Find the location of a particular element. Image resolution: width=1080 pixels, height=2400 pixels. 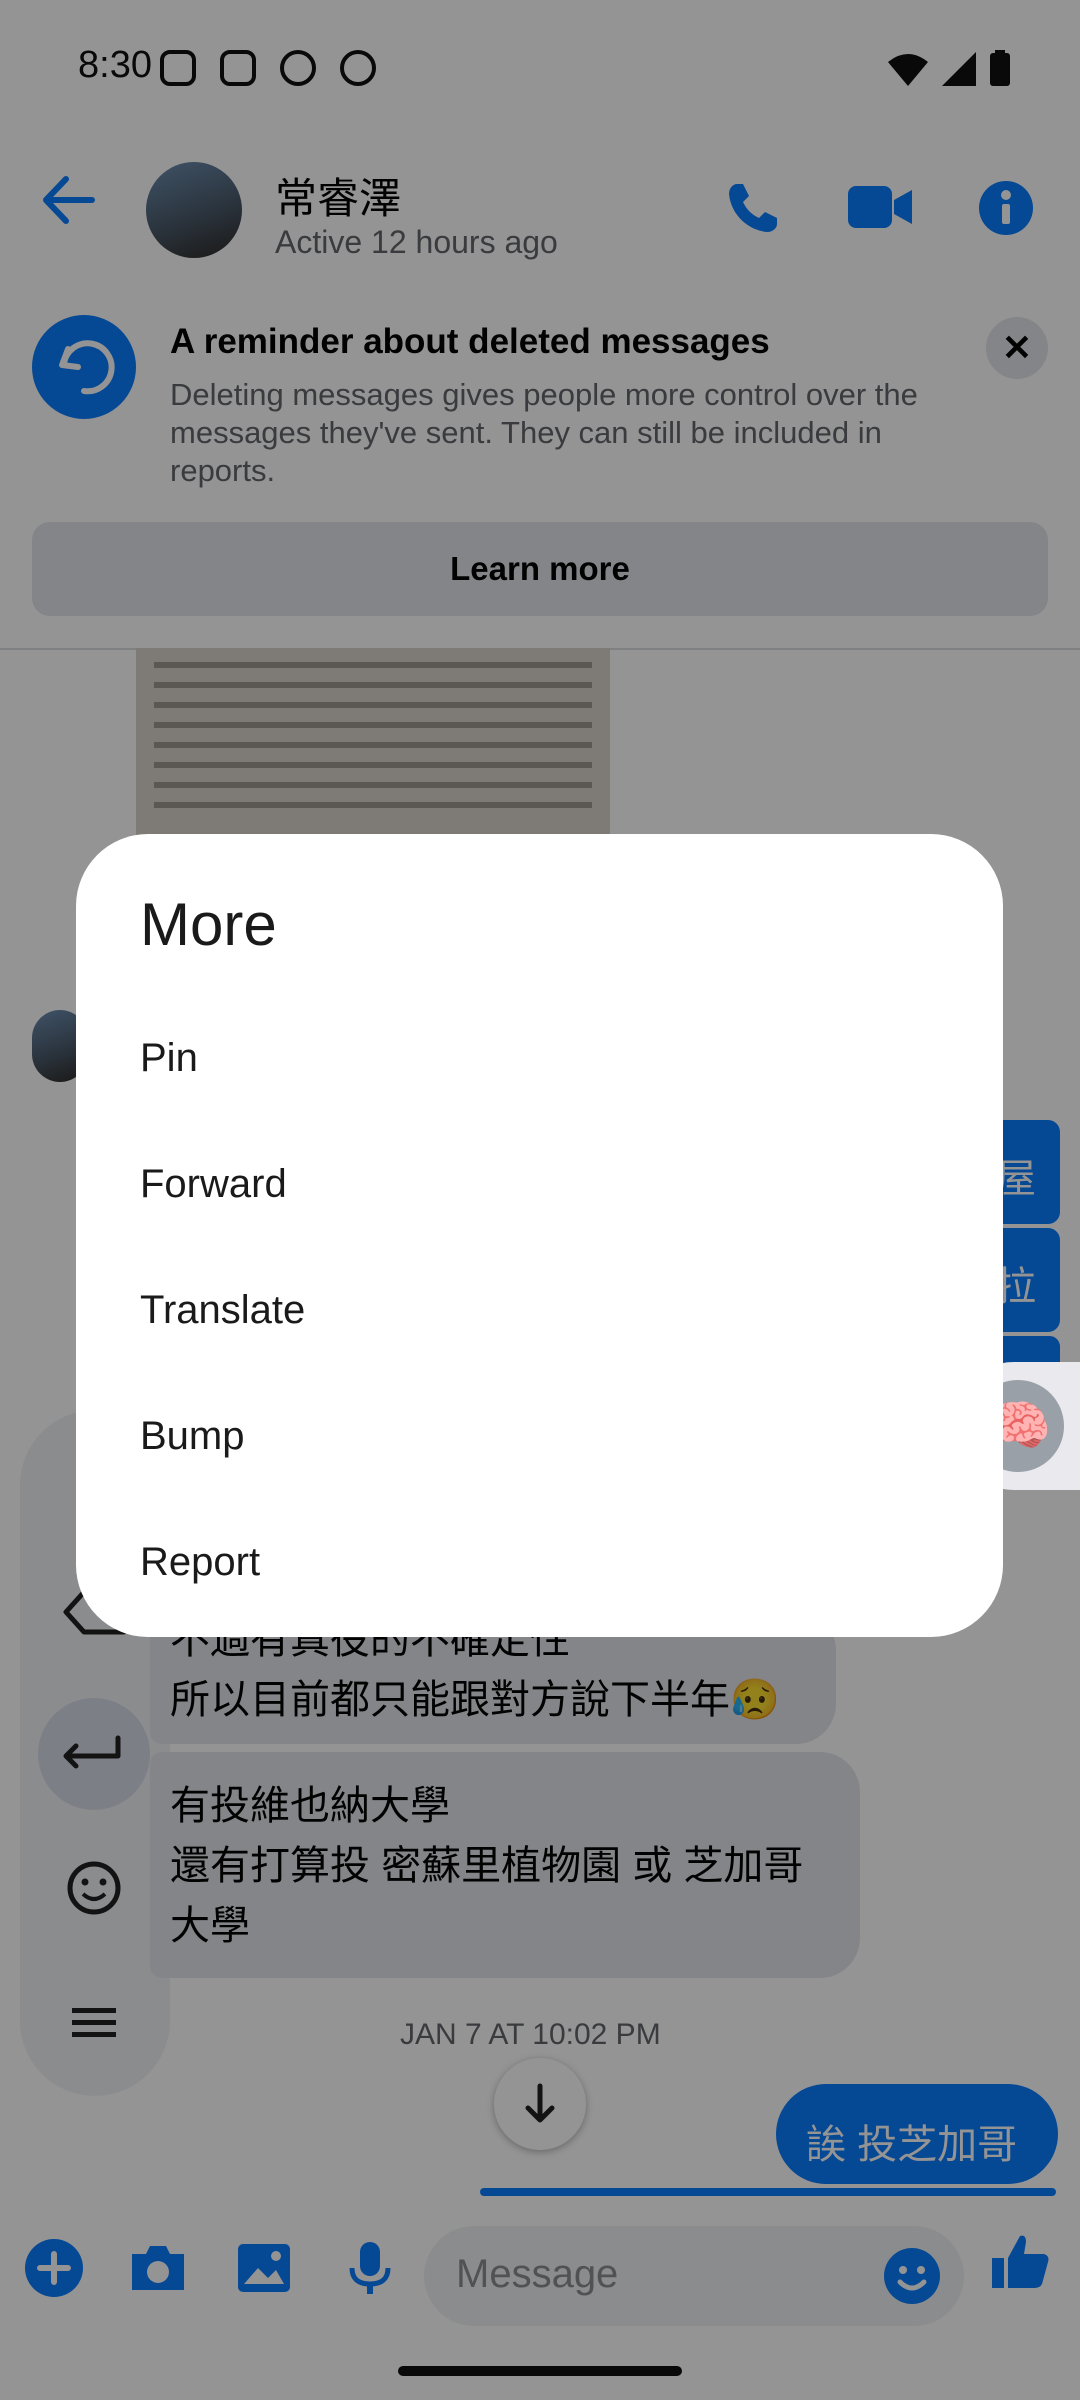

menu-item-bump: Bump is located at coordinates (539, 1435).